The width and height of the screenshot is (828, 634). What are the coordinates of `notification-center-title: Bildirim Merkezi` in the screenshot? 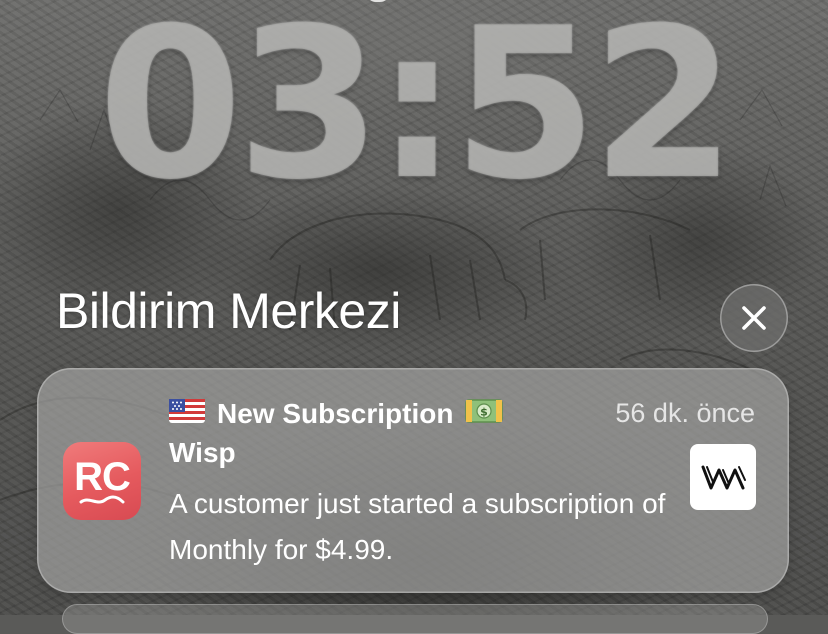 It's located at (228, 311).